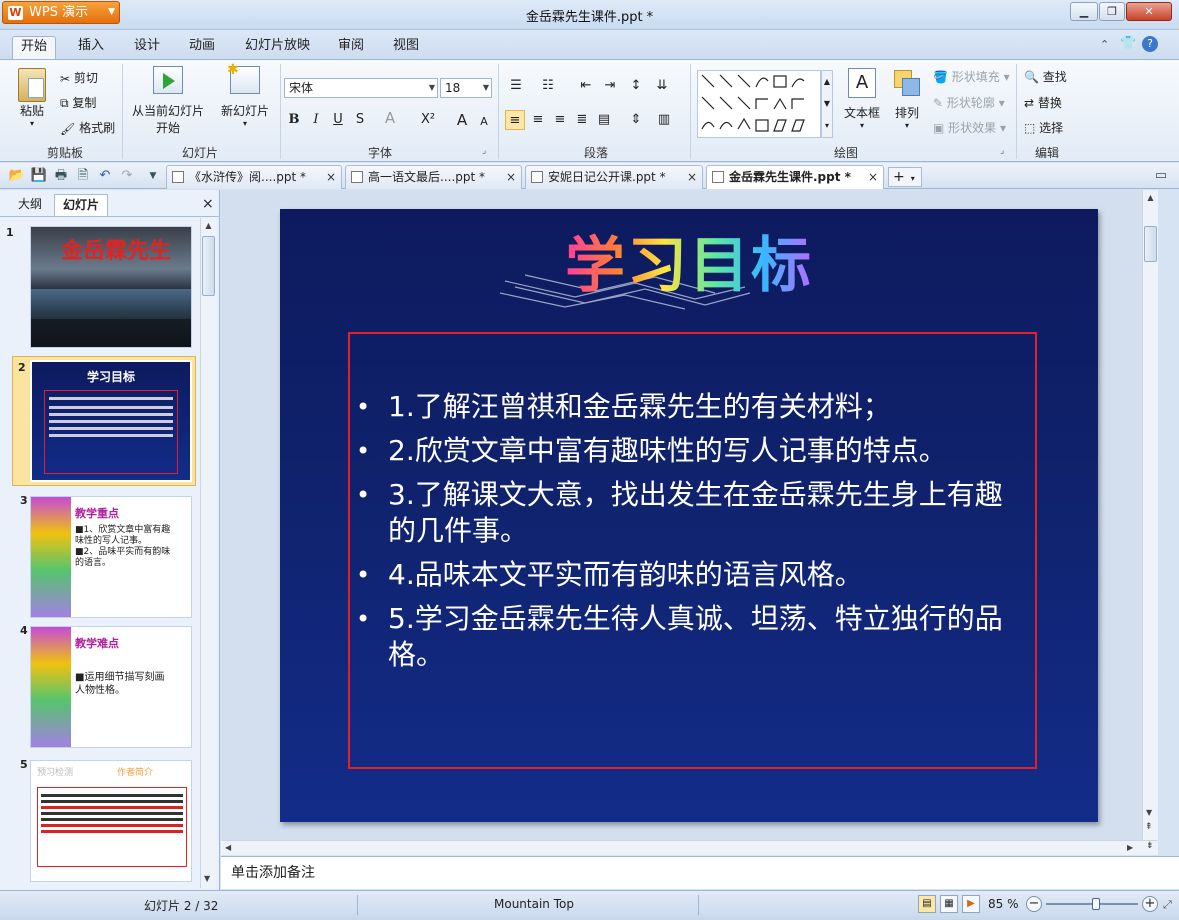 The image size is (1179, 920). Describe the element at coordinates (1130, 847) in the screenshot. I see `scroll-right-icon: ▶` at that location.